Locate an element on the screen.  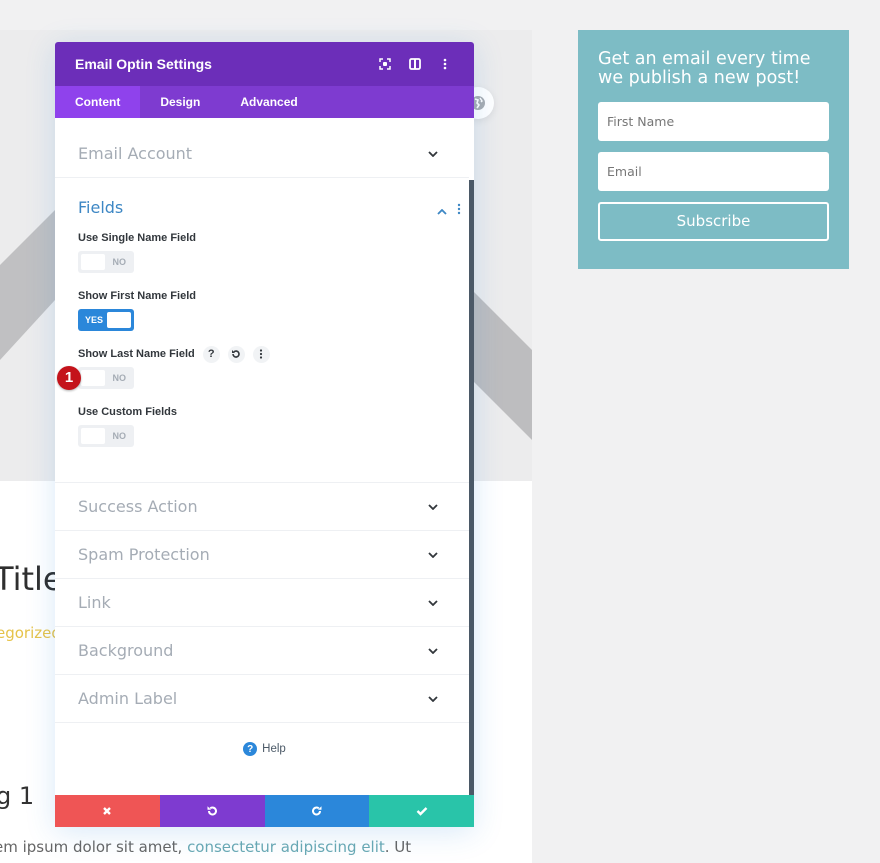
tab-advanced: Advanced is located at coordinates (268, 102).